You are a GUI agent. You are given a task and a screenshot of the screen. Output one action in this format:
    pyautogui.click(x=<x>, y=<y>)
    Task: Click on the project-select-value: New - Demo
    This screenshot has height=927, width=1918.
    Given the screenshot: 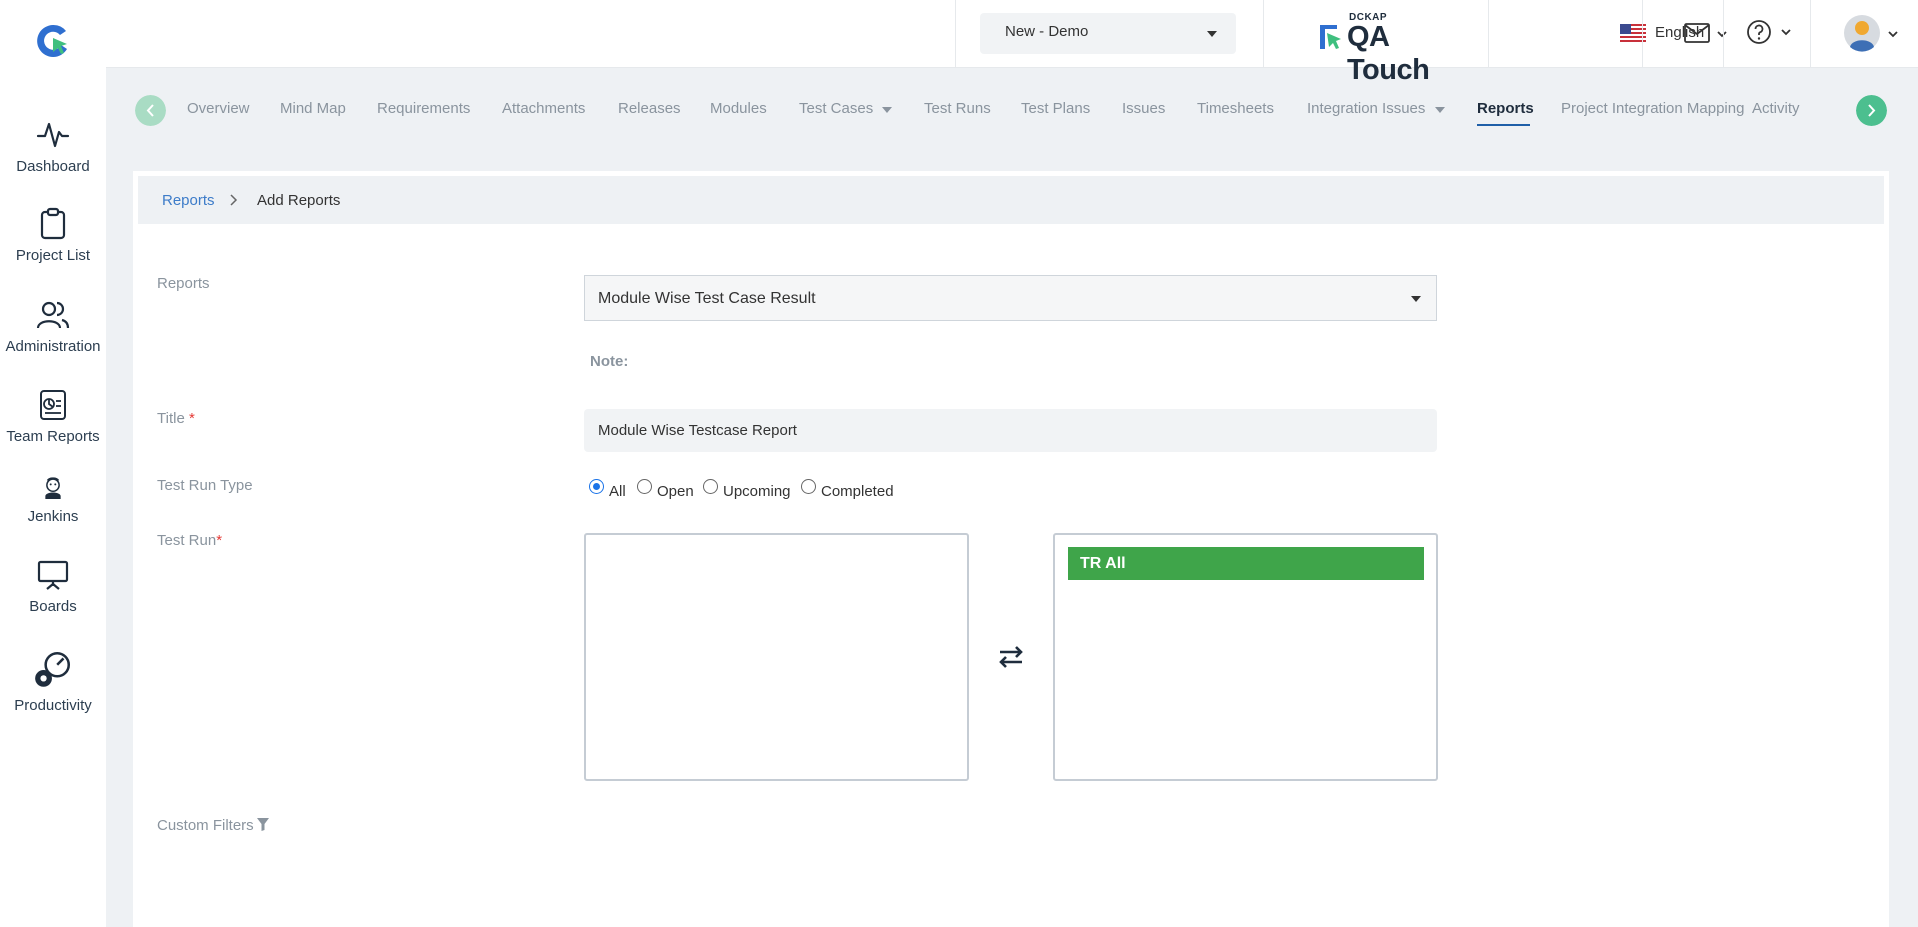 What is the action you would take?
    pyautogui.click(x=1047, y=31)
    